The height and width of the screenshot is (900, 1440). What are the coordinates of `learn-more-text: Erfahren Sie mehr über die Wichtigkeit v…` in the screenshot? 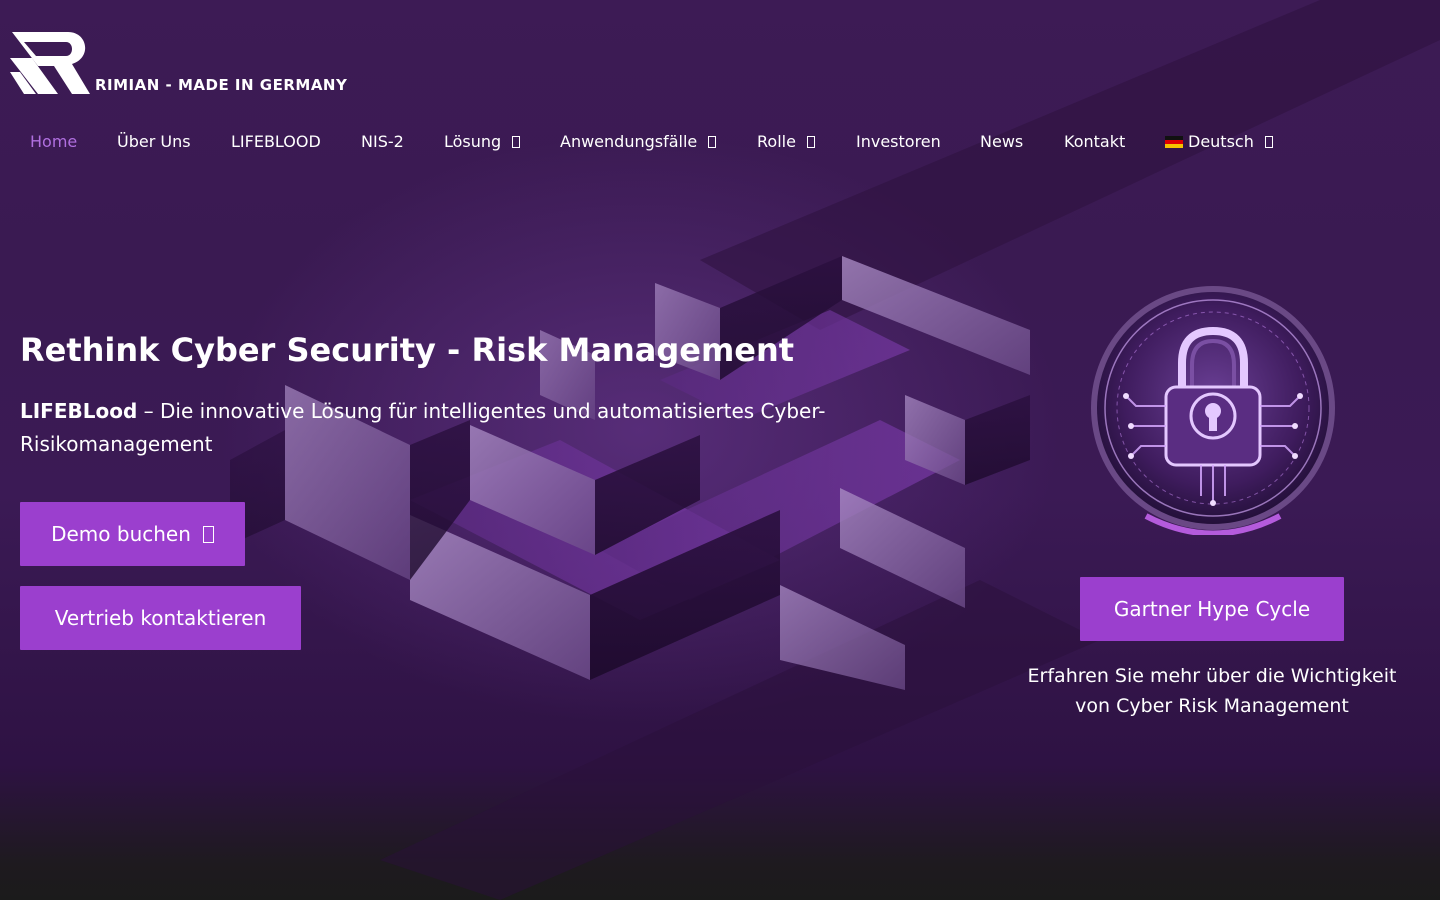 It's located at (1212, 691).